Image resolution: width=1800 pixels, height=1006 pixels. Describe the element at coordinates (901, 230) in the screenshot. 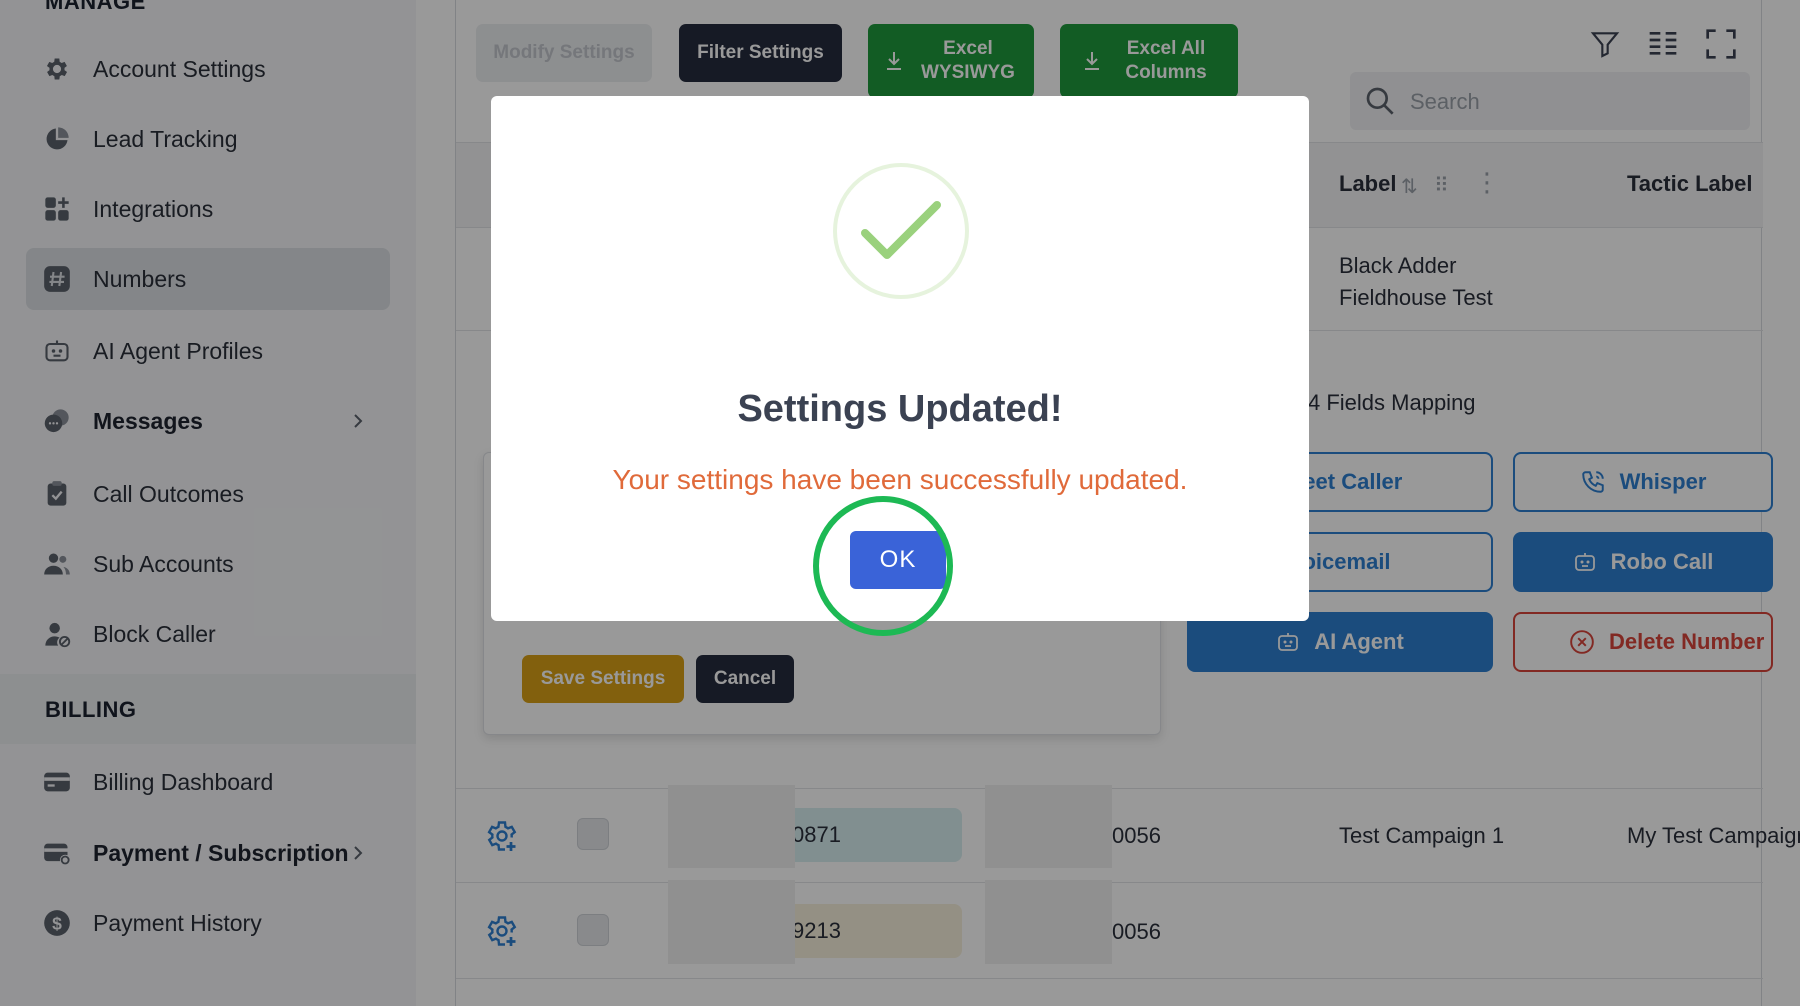

I see `checkmark-icon` at that location.